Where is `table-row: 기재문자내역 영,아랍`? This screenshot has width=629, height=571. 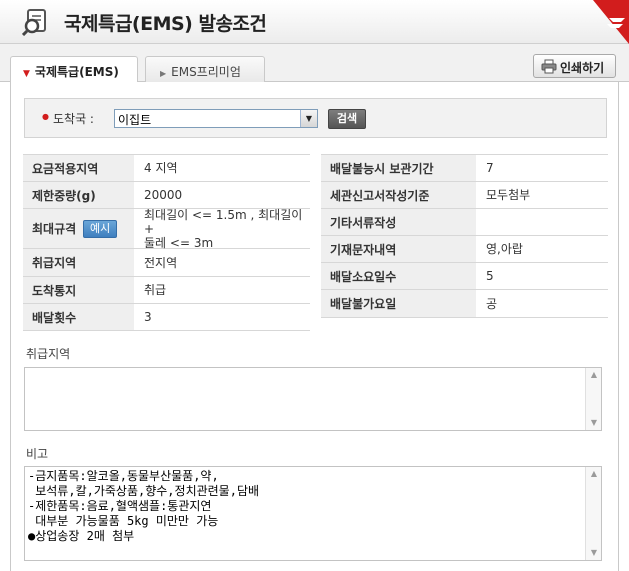
table-row: 기재문자내역 영,아랍 is located at coordinates (464, 249).